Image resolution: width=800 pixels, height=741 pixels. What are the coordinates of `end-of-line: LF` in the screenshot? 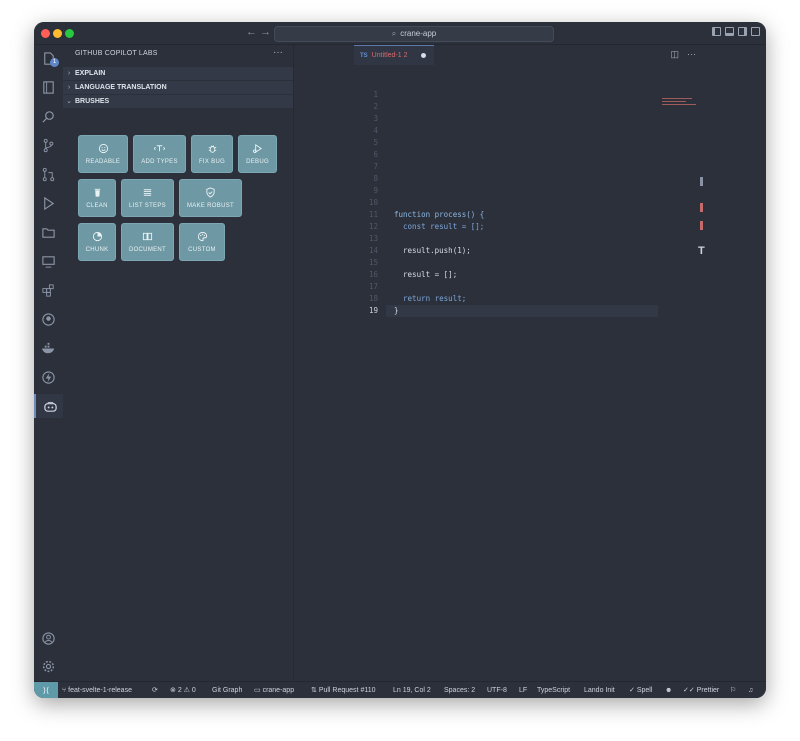 It's located at (523, 690).